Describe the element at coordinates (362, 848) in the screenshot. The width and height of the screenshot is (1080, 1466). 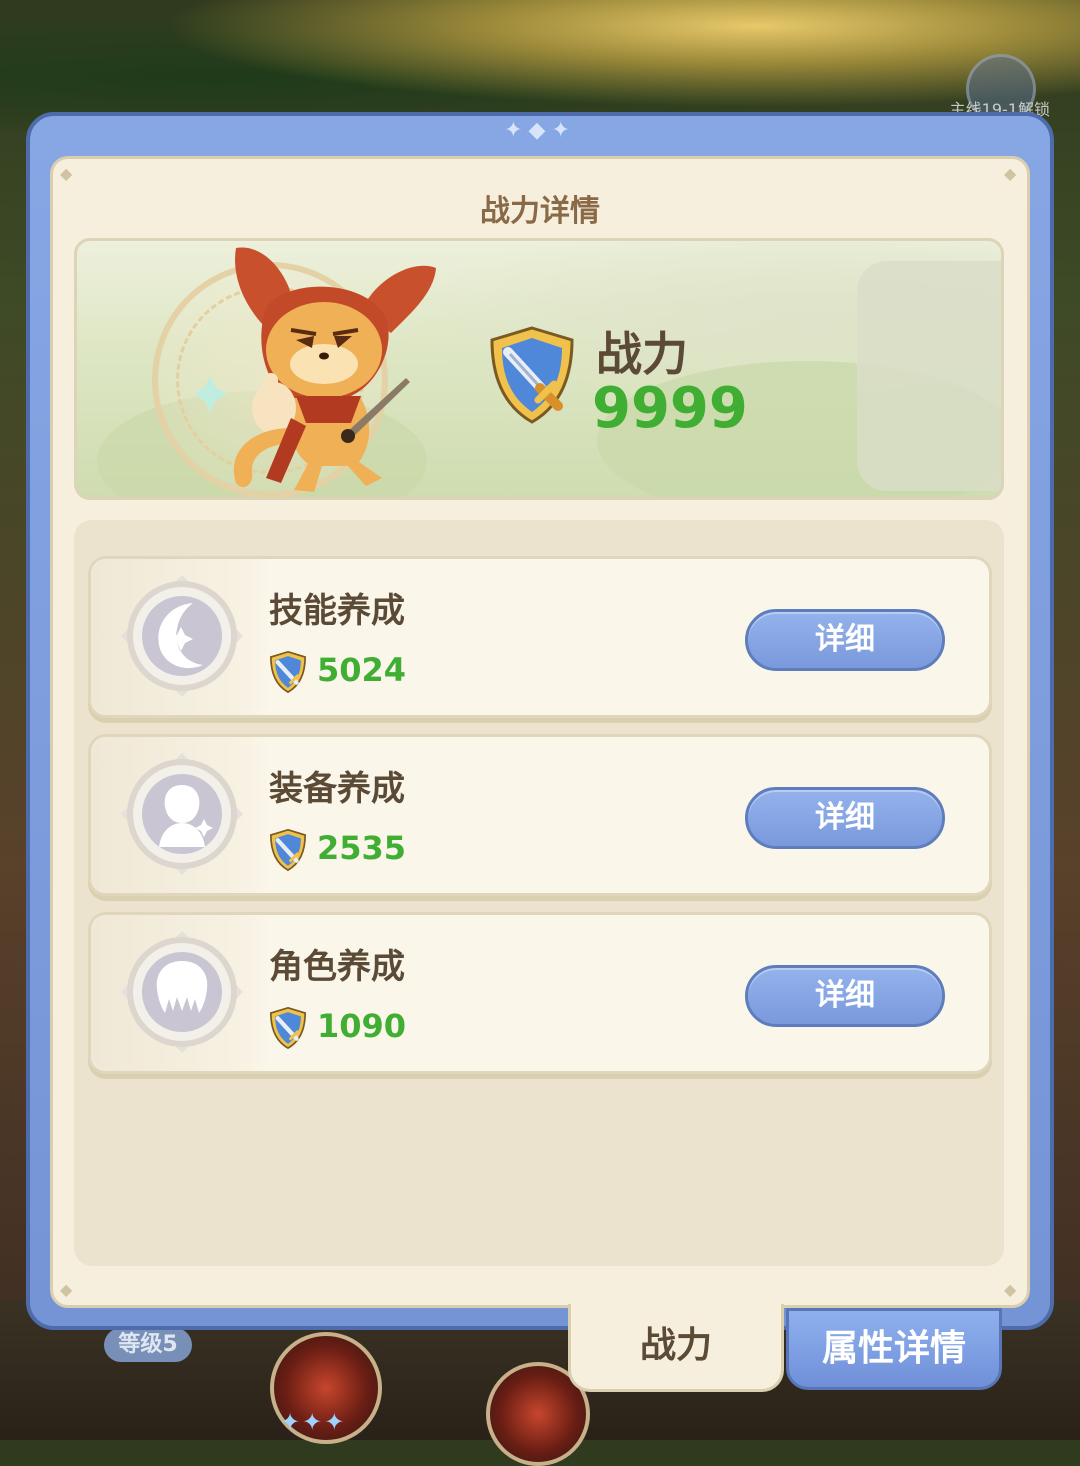
I see `item-power-value: 2535` at that location.